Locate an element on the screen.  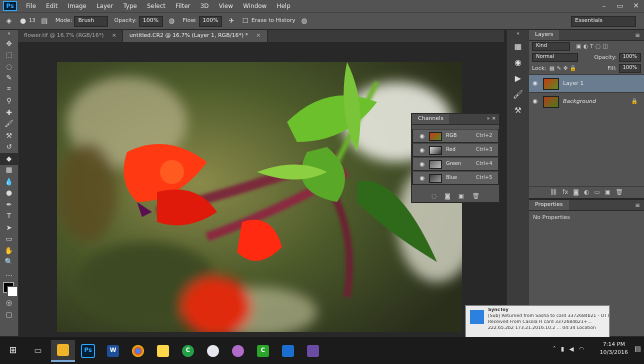
type-tool-icon: T is located at coordinates (9, 217).